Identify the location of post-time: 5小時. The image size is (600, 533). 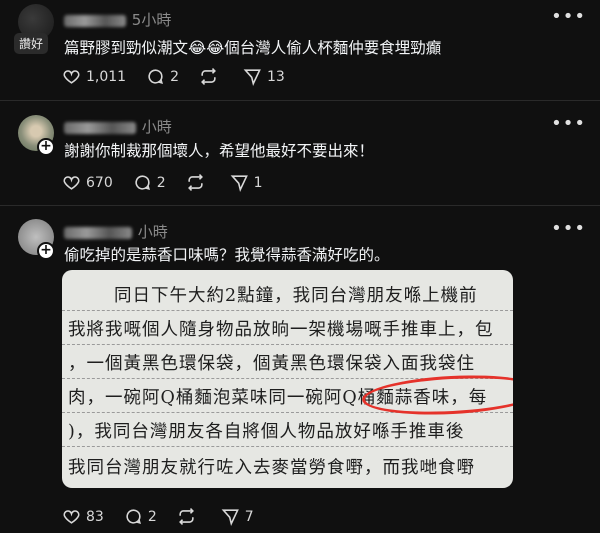
(151, 20).